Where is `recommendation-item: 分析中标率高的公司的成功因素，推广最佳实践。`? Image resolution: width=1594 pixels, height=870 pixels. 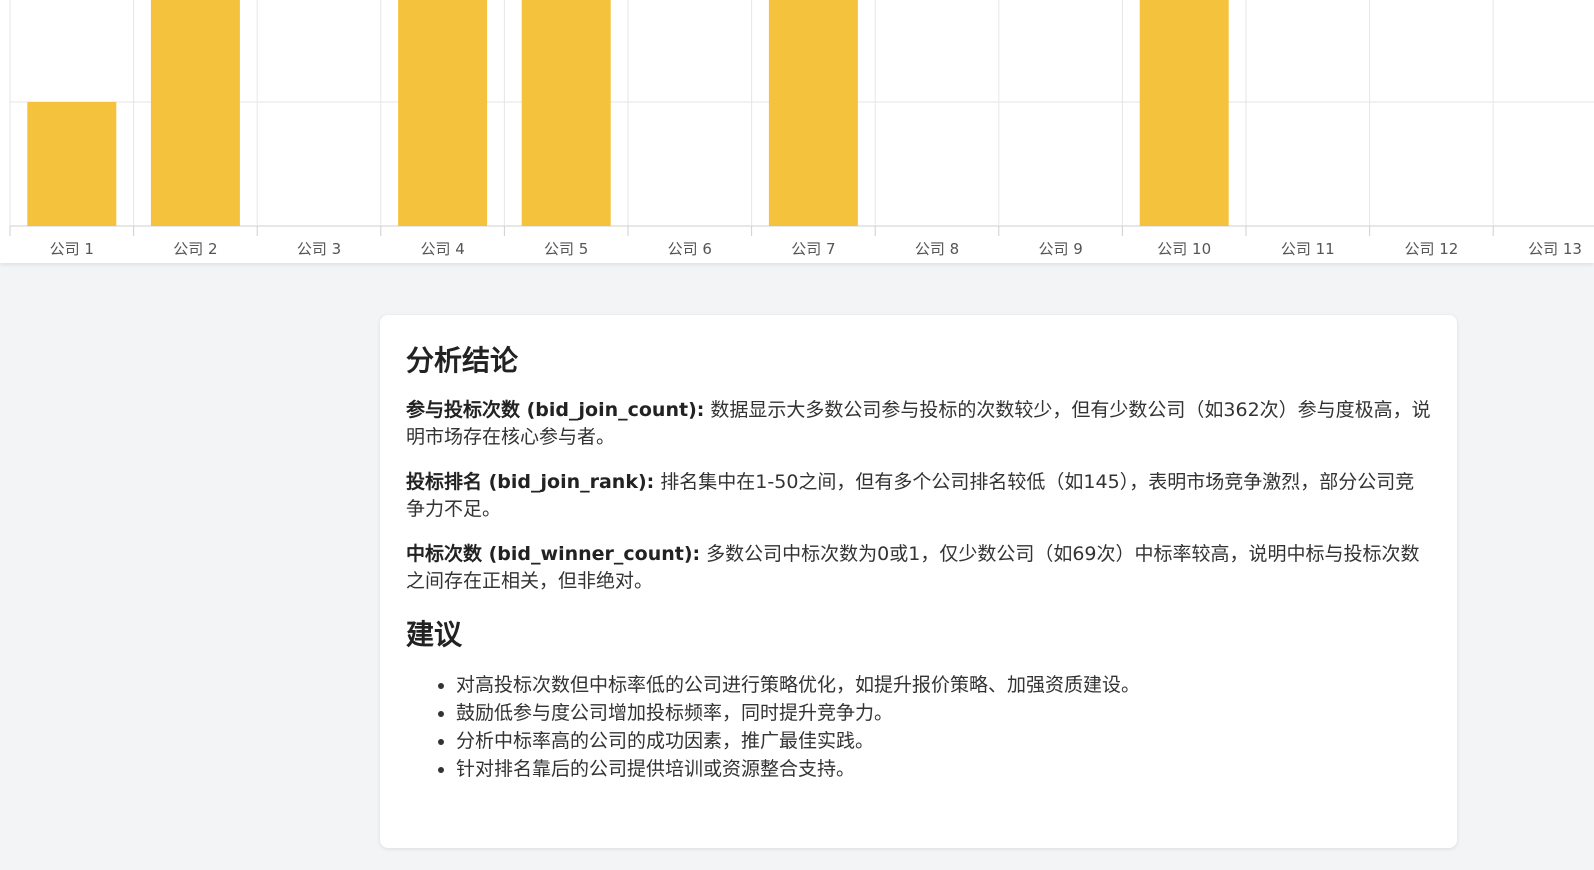
recommendation-item: 分析中标率高的公司的成功因素，推广最佳实践。 is located at coordinates (943, 741).